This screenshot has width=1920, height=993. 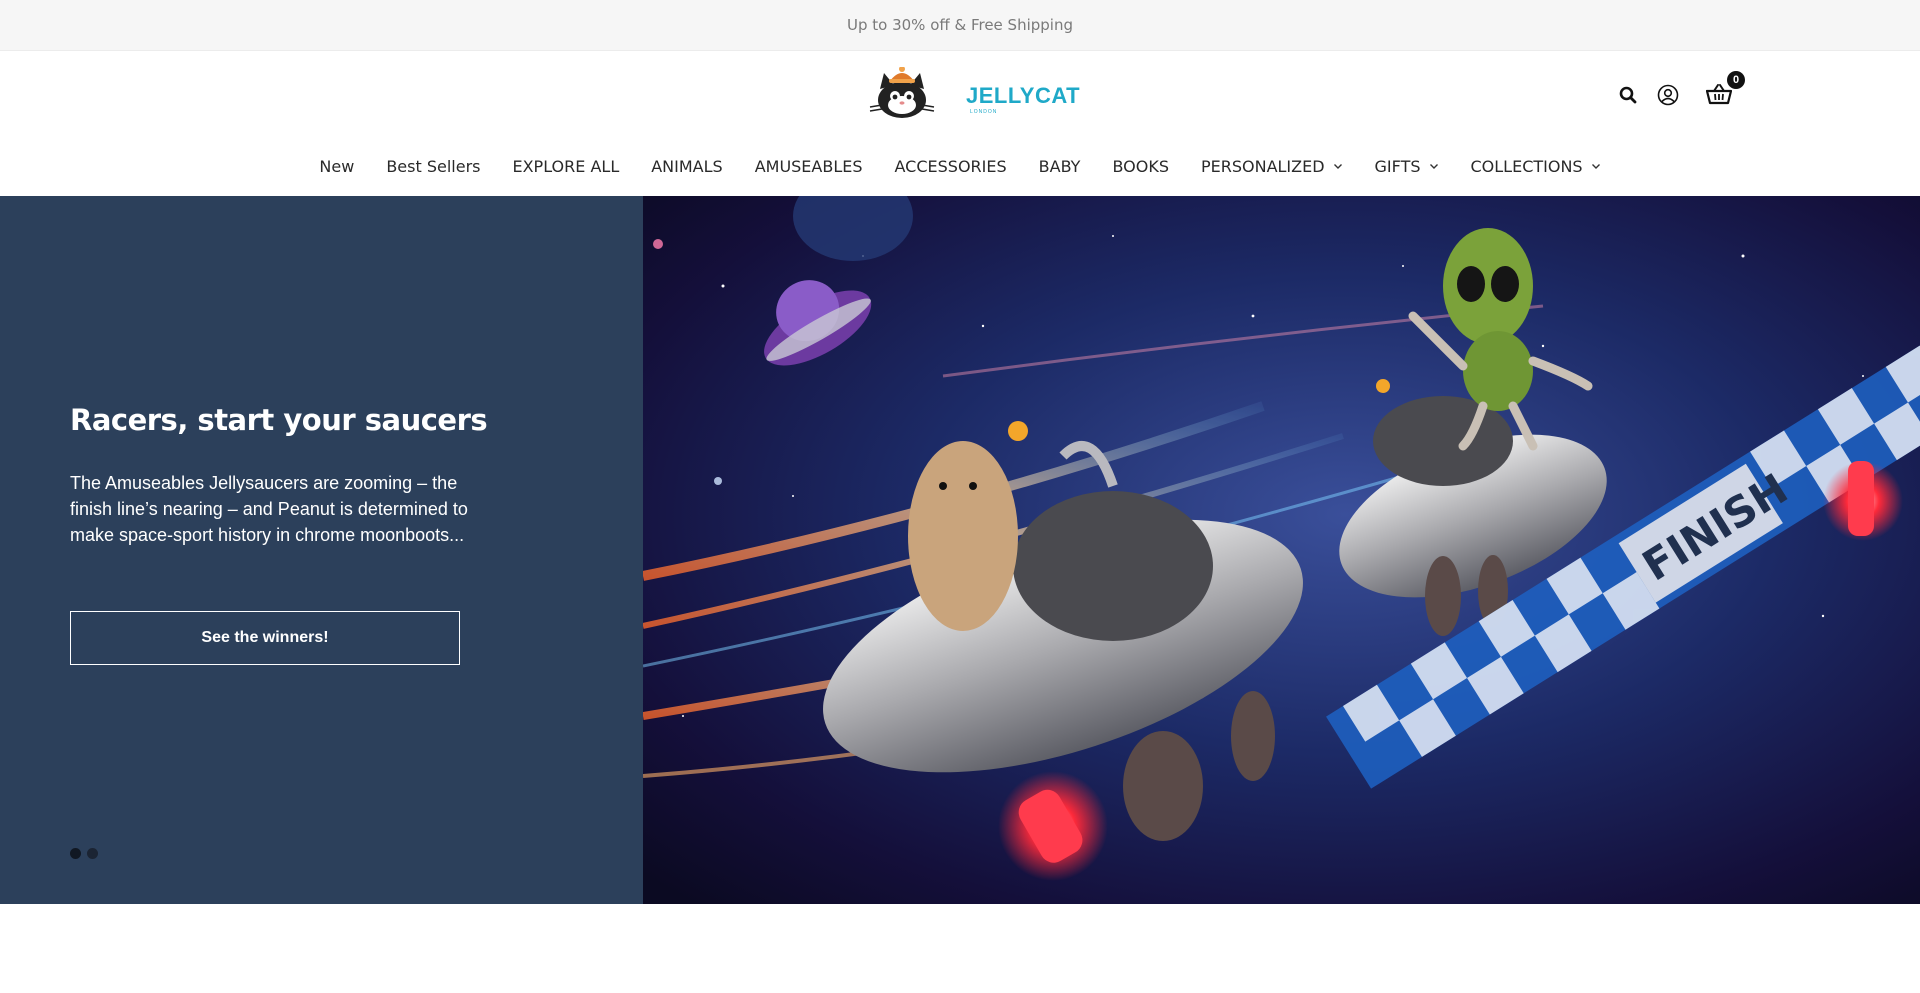 I want to click on nav-item-collections: COLLECTIONS, so click(x=1536, y=166).